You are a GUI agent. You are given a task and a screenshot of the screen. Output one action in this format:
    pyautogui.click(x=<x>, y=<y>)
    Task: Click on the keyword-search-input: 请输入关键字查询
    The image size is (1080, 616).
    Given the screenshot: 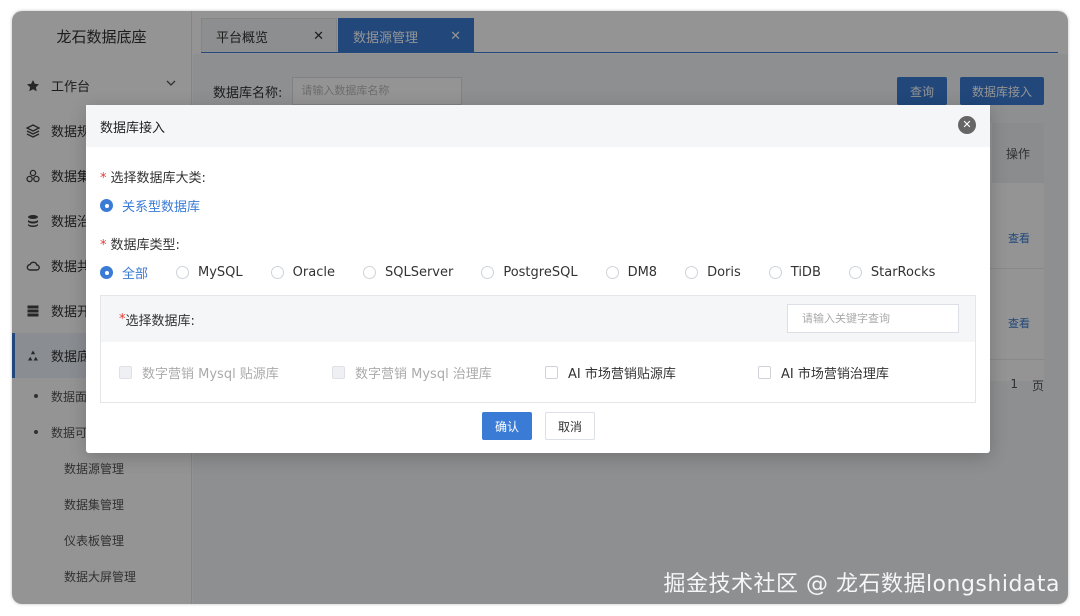 What is the action you would take?
    pyautogui.click(x=873, y=318)
    